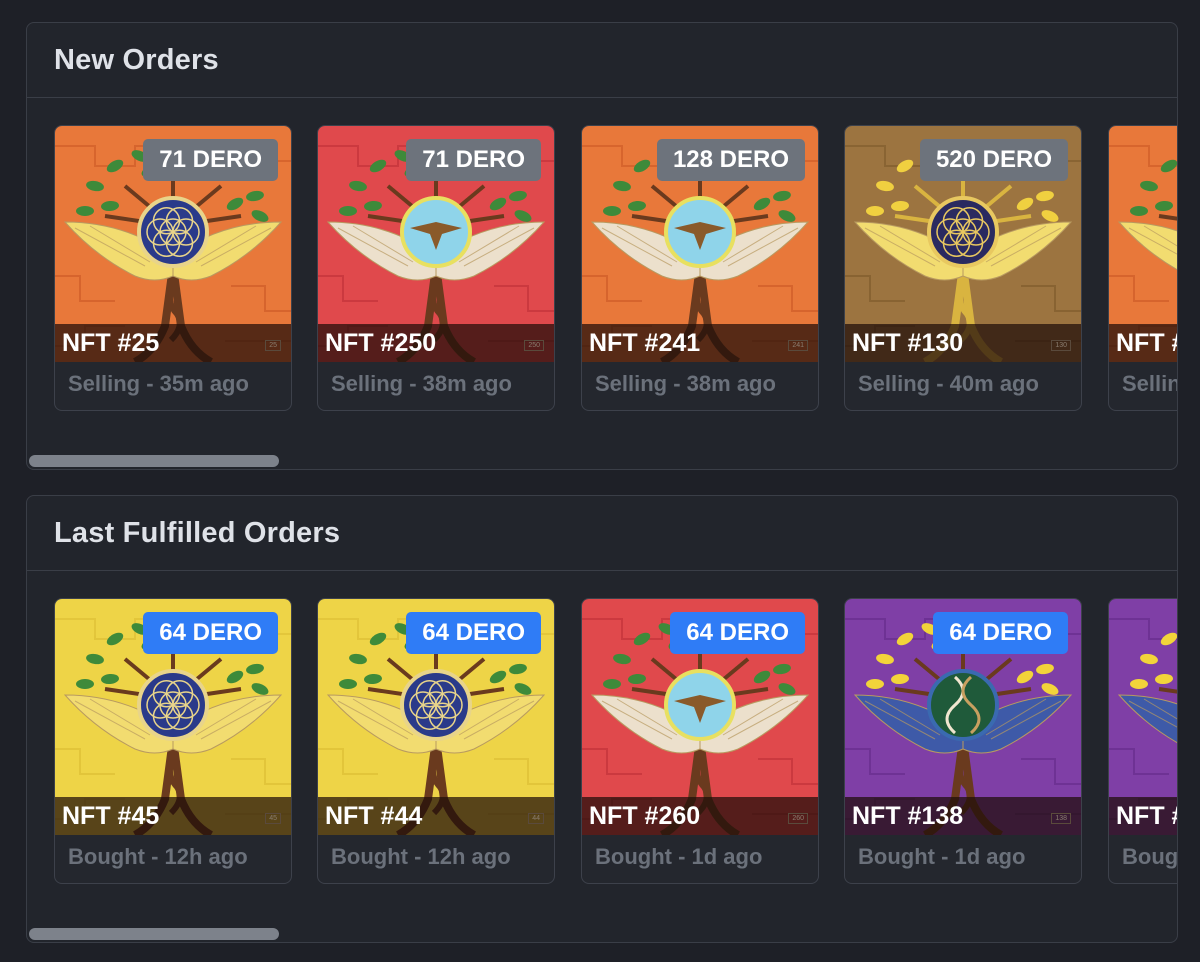  What do you see at coordinates (173, 816) in the screenshot?
I see `nft-name-bar: NFT #45 45` at bounding box center [173, 816].